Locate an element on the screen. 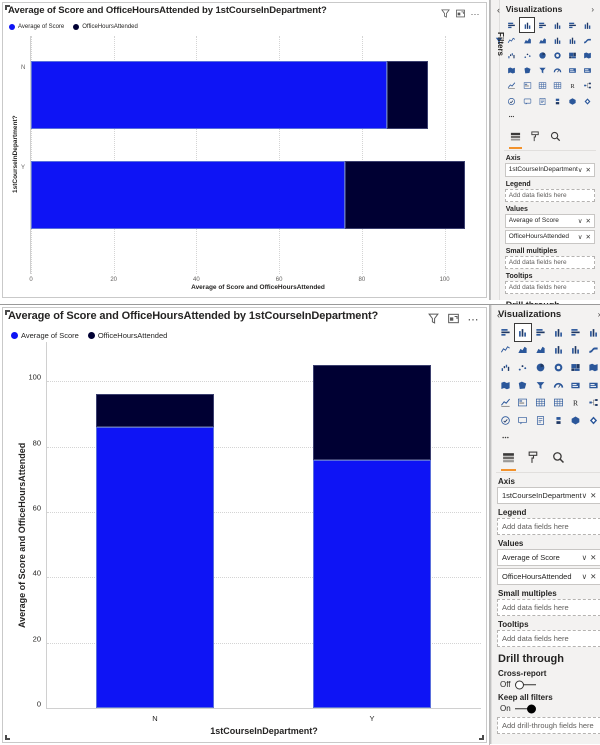  card-icon is located at coordinates (572, 70).